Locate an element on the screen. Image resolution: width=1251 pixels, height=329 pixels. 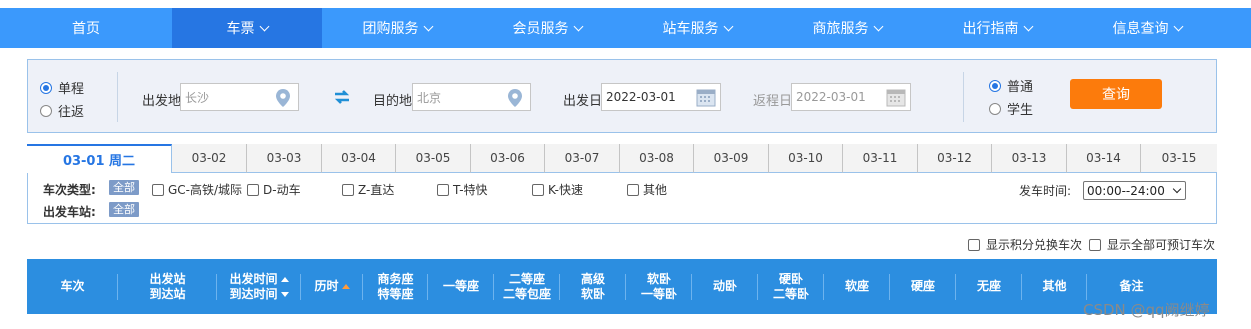
depart-date-input: 2022-03-01 is located at coordinates (661, 97).